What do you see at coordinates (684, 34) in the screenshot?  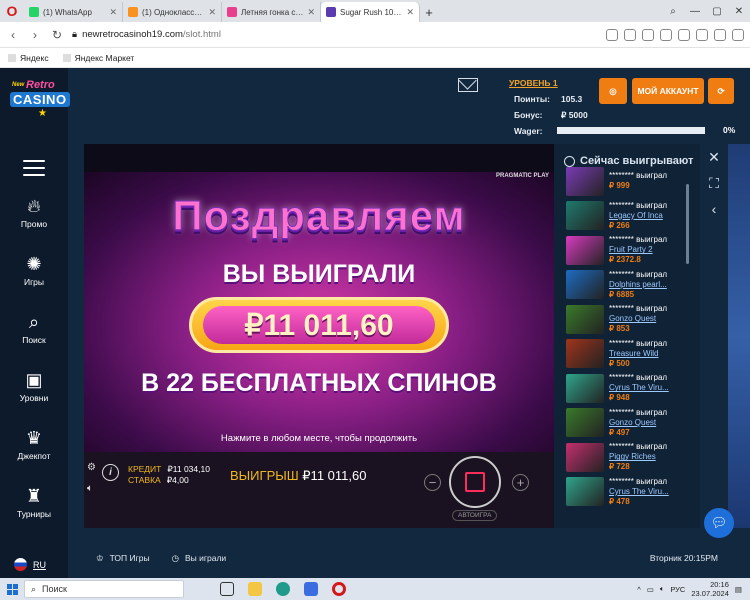 I see `heart-icon` at bounding box center [684, 34].